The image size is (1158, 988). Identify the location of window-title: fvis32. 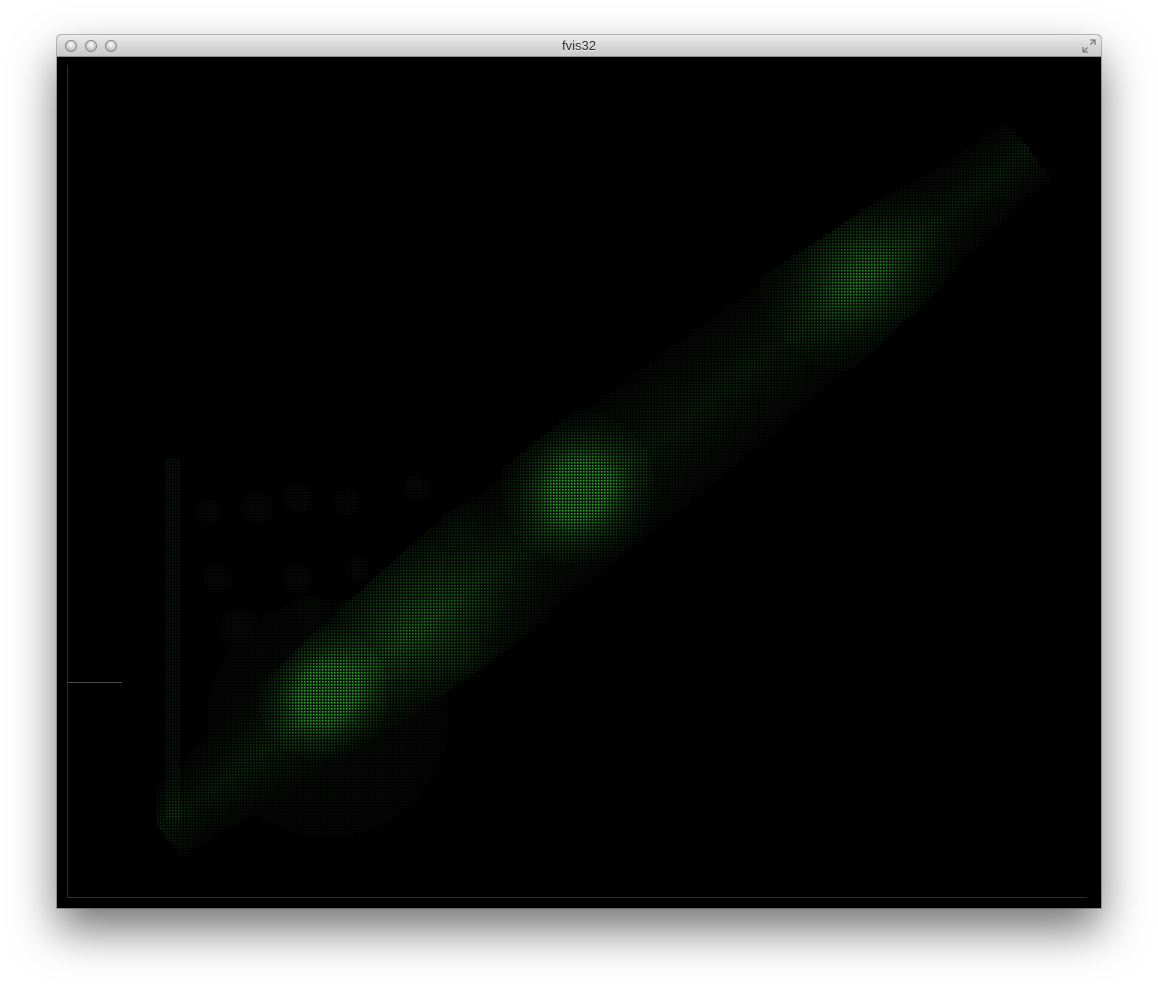
(579, 45).